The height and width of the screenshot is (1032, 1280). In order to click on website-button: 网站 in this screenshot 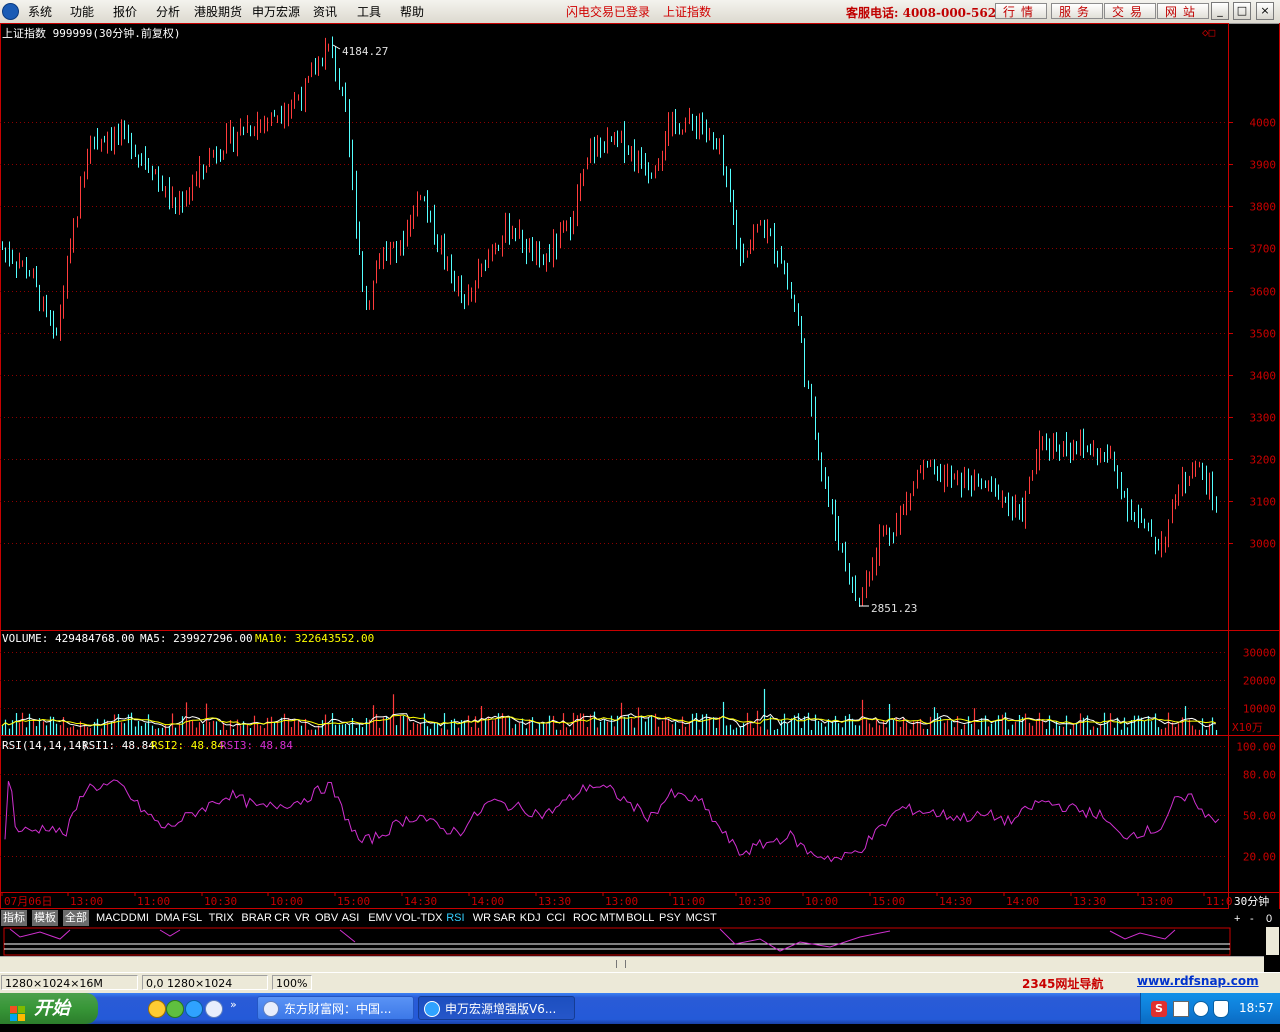, I will do `click(1183, 11)`.